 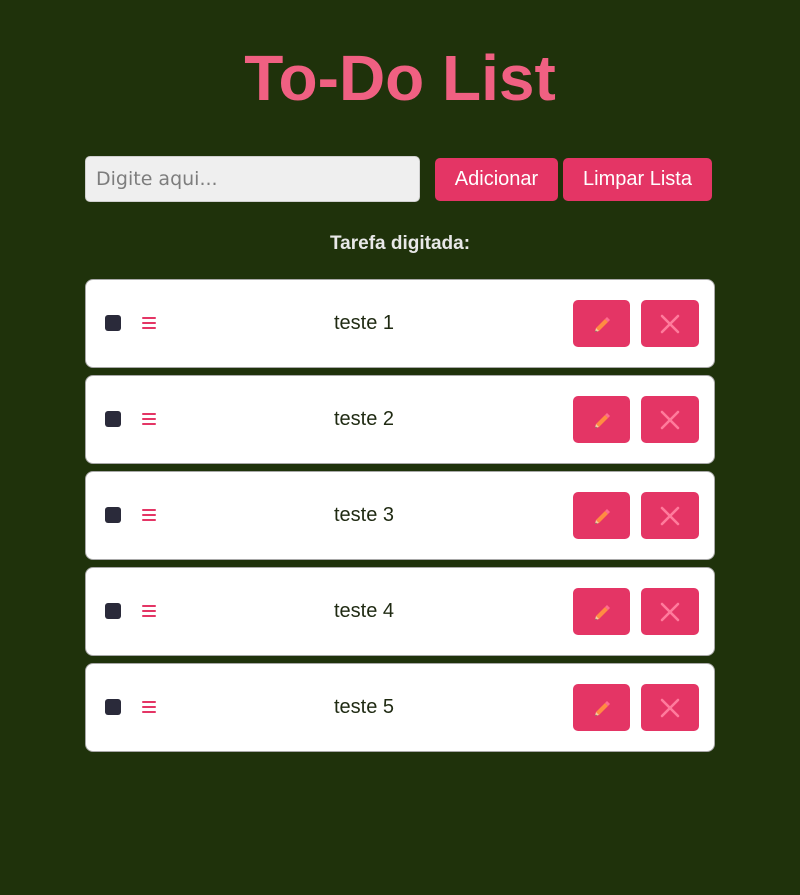 I want to click on task-item: teste 3, so click(x=400, y=515).